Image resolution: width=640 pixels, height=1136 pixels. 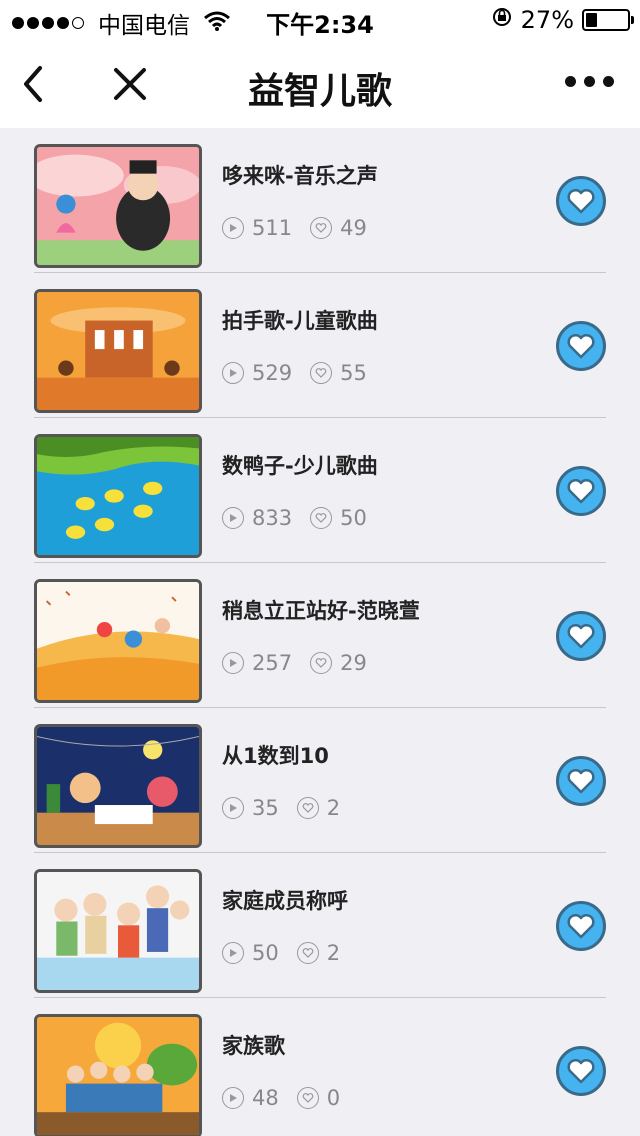 I want to click on song-stats: 35 2, so click(x=290, y=808).